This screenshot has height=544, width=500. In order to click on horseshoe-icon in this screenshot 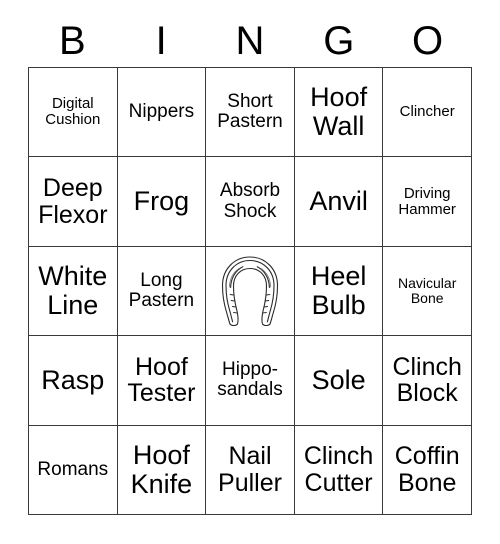, I will do `click(250, 291)`.